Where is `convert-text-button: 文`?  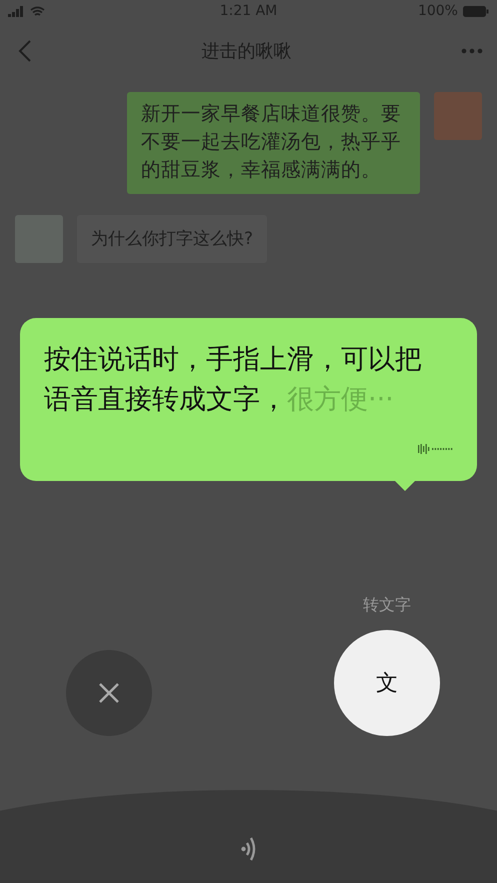 convert-text-button: 文 is located at coordinates (387, 683).